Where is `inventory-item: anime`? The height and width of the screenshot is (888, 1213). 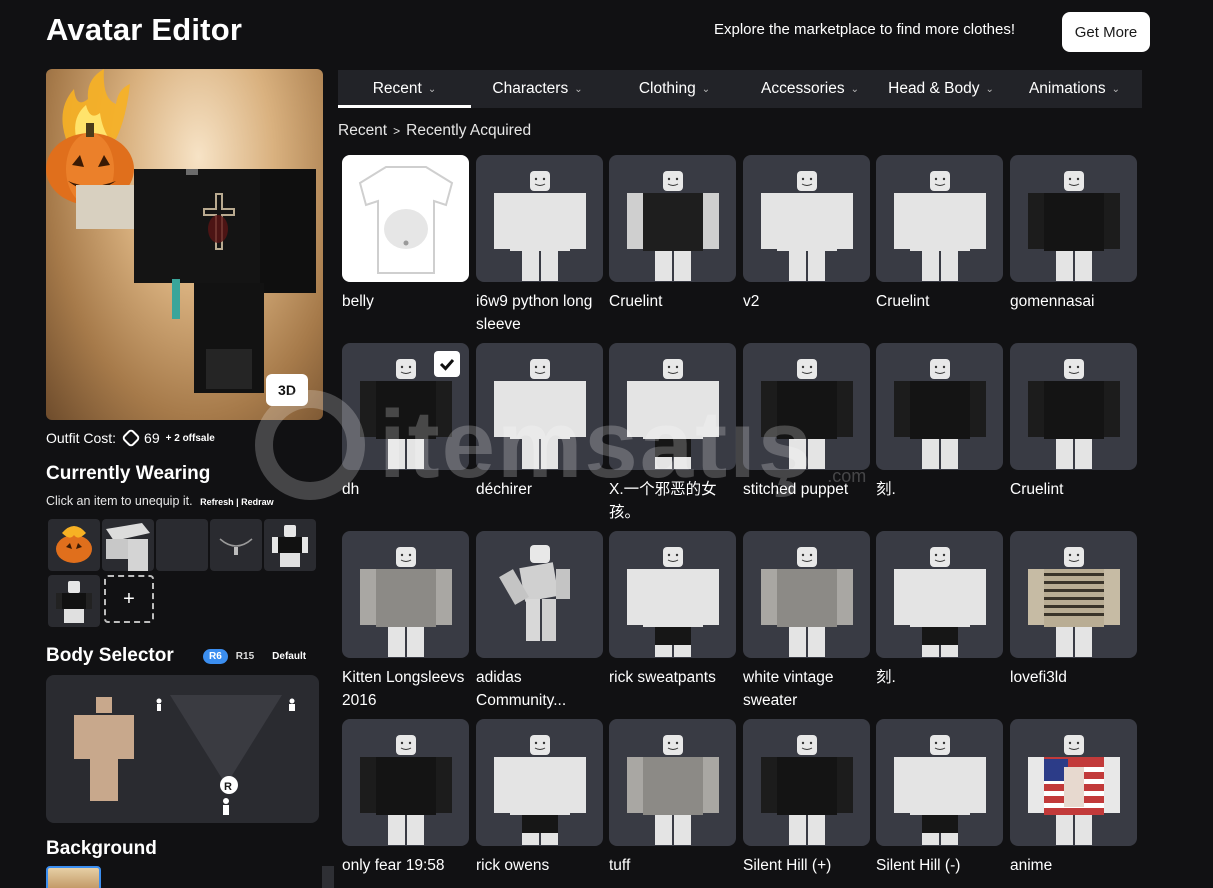
inventory-item: anime is located at coordinates (1073, 798).